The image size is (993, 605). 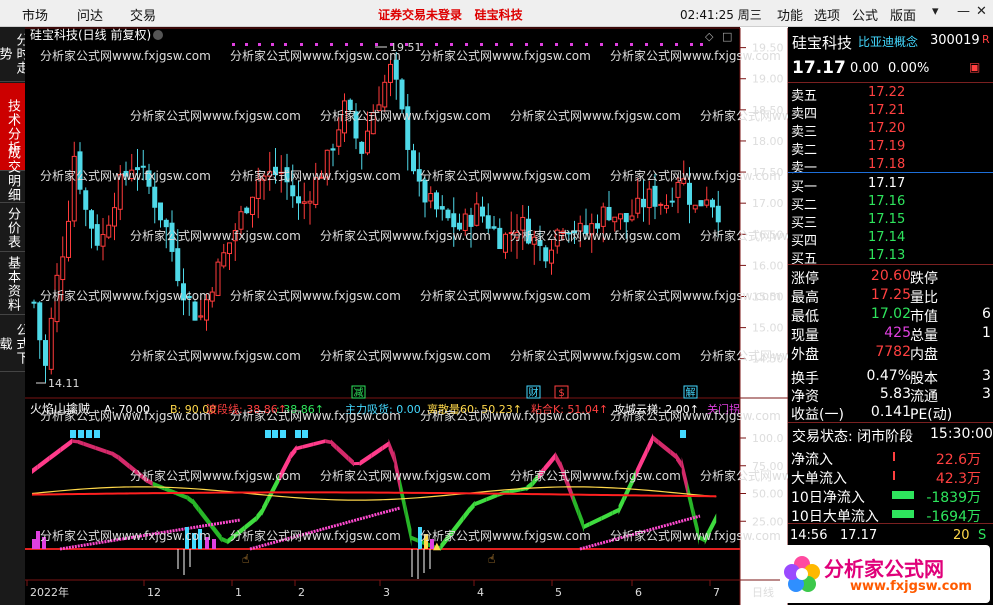 What do you see at coordinates (768, 203) in the screenshot?
I see `price-label: 17.00` at bounding box center [768, 203].